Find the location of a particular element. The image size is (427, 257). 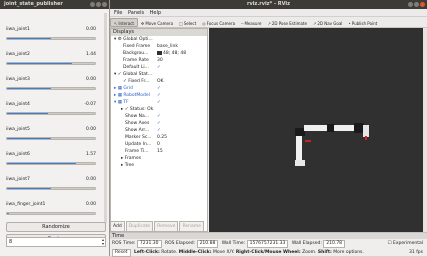

add-button: Add is located at coordinates (117, 226).